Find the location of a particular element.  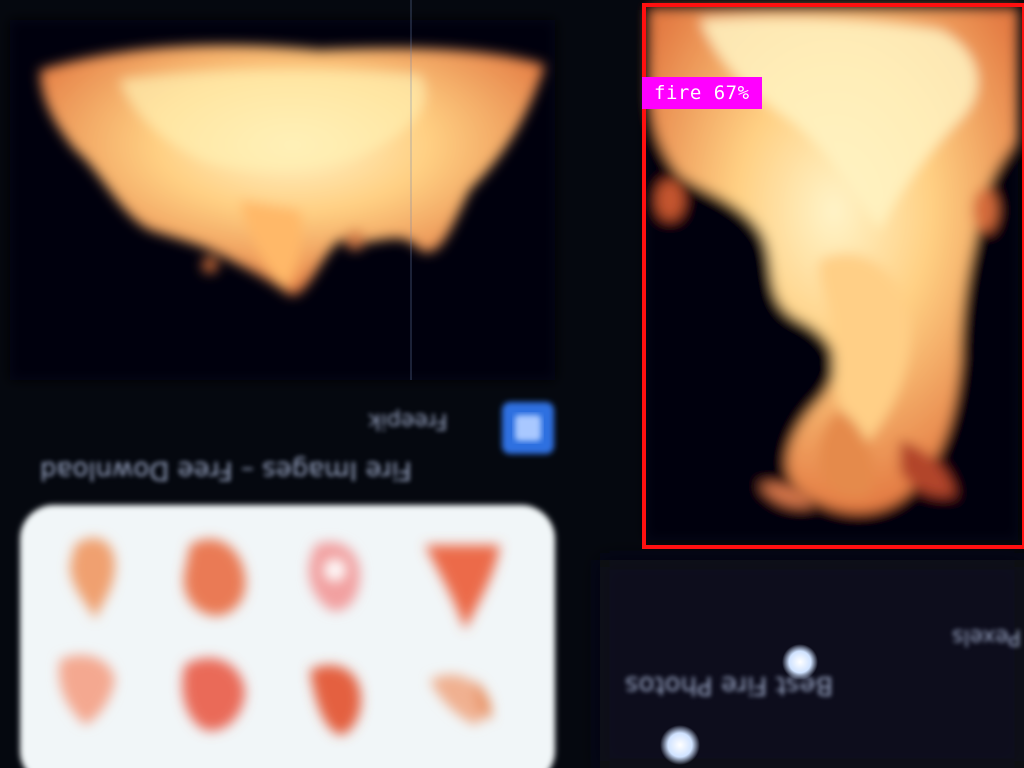

blurred-screen-text: Best Fire Photos is located at coordinates (729, 685).